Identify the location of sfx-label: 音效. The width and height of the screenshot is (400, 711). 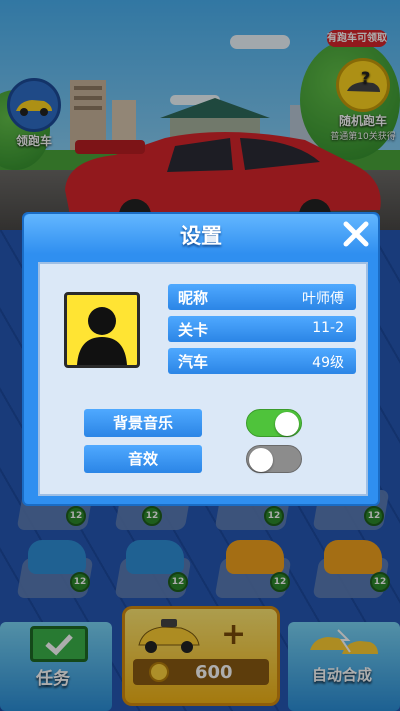
(143, 459).